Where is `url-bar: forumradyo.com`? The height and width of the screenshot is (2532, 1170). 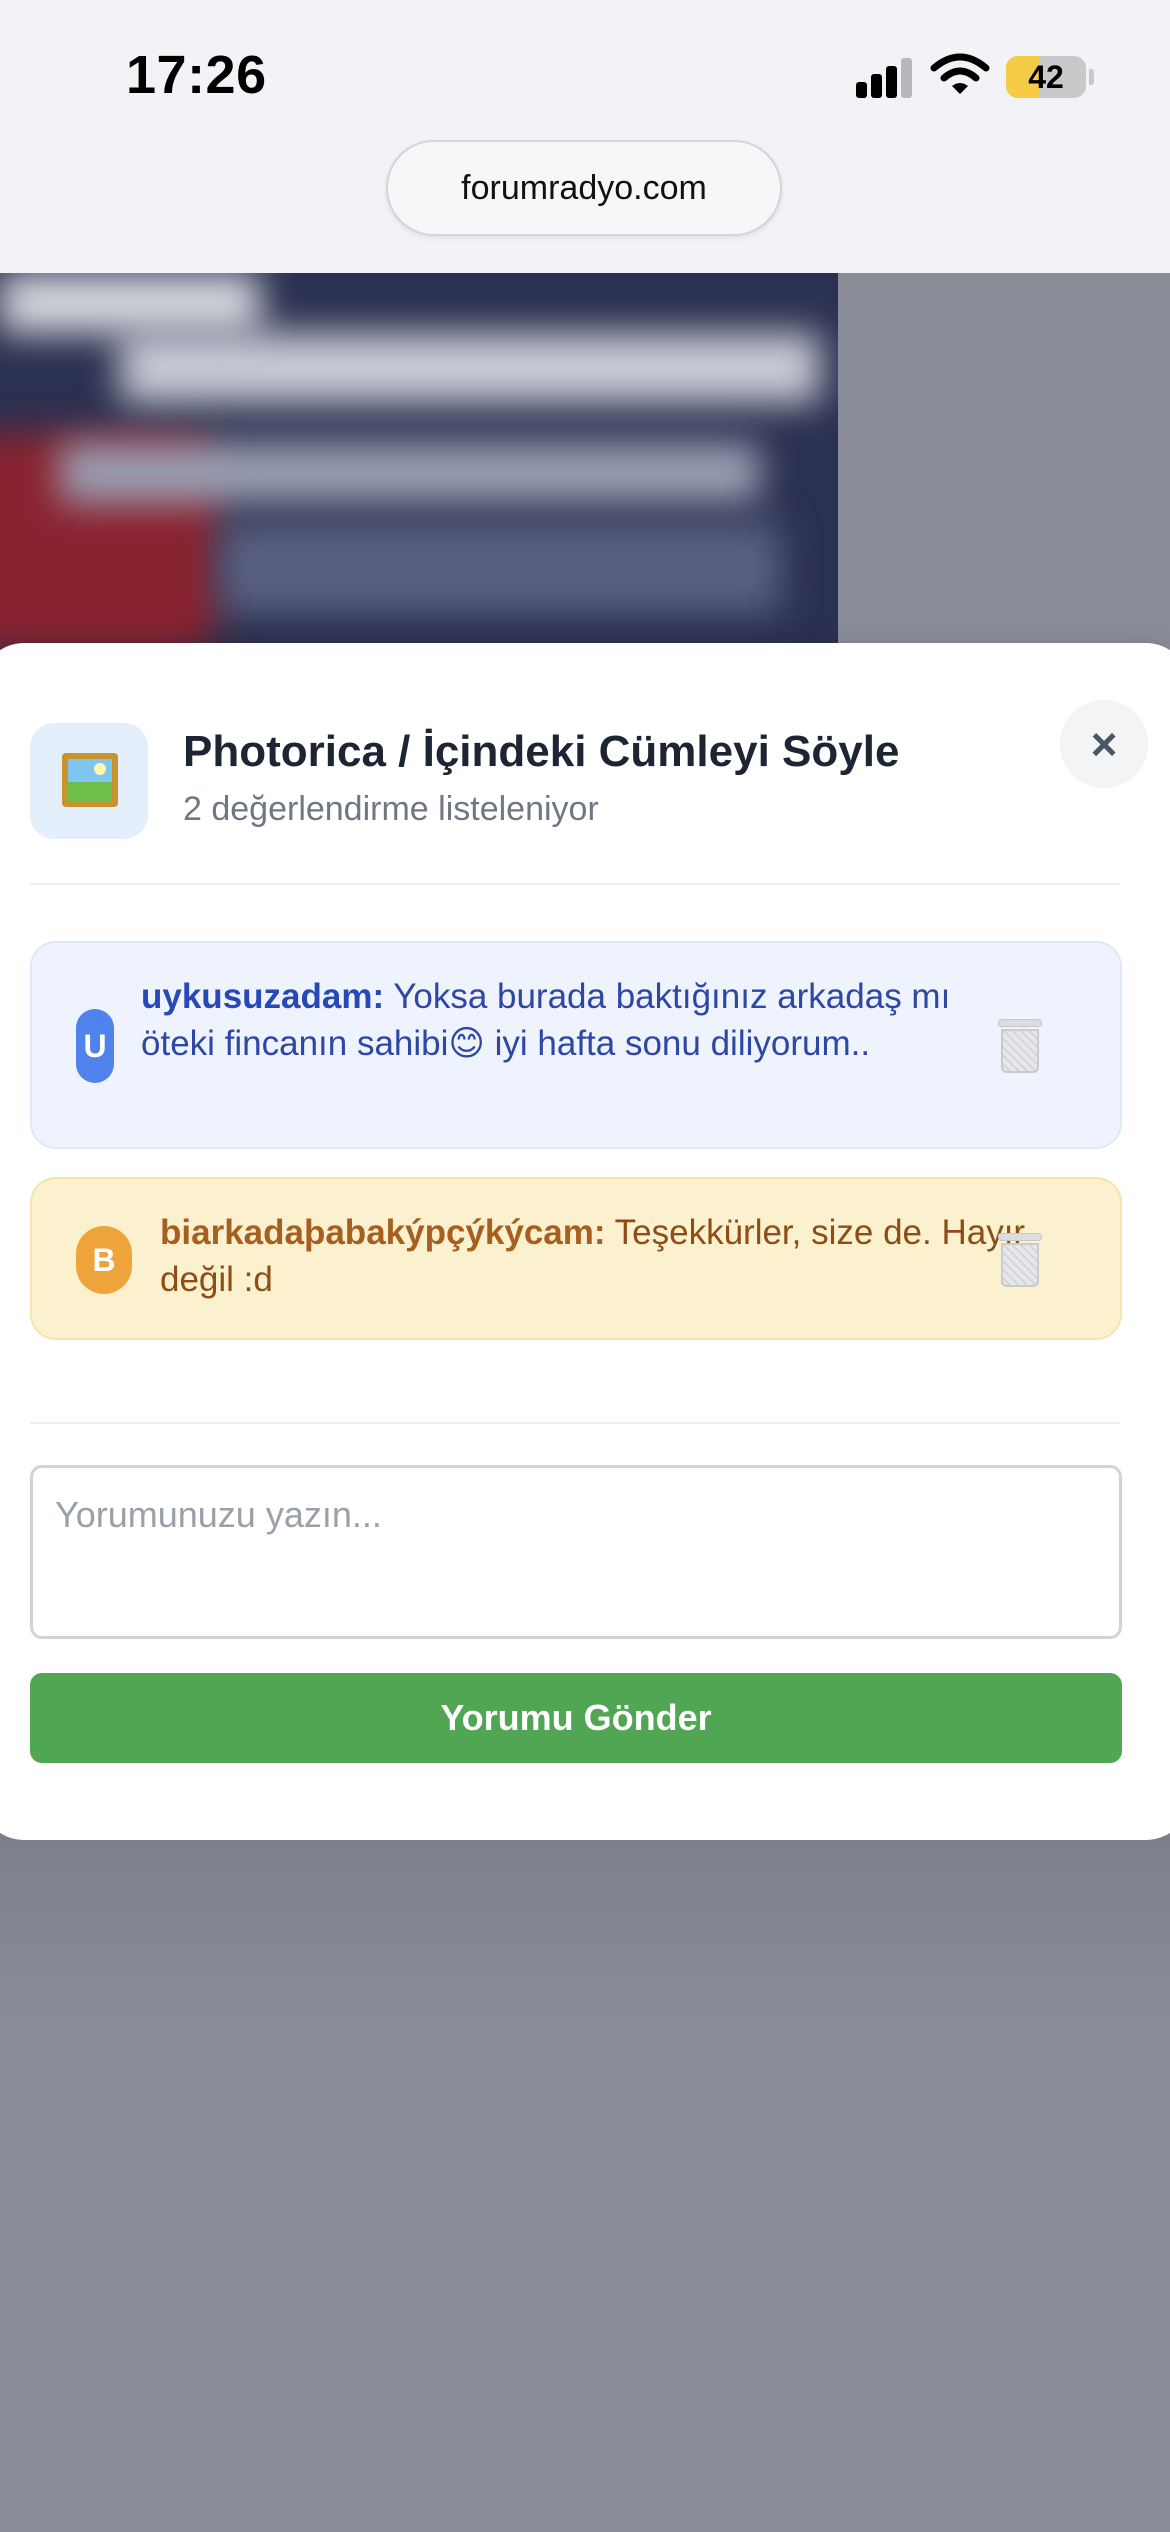
url-bar: forumradyo.com is located at coordinates (584, 188).